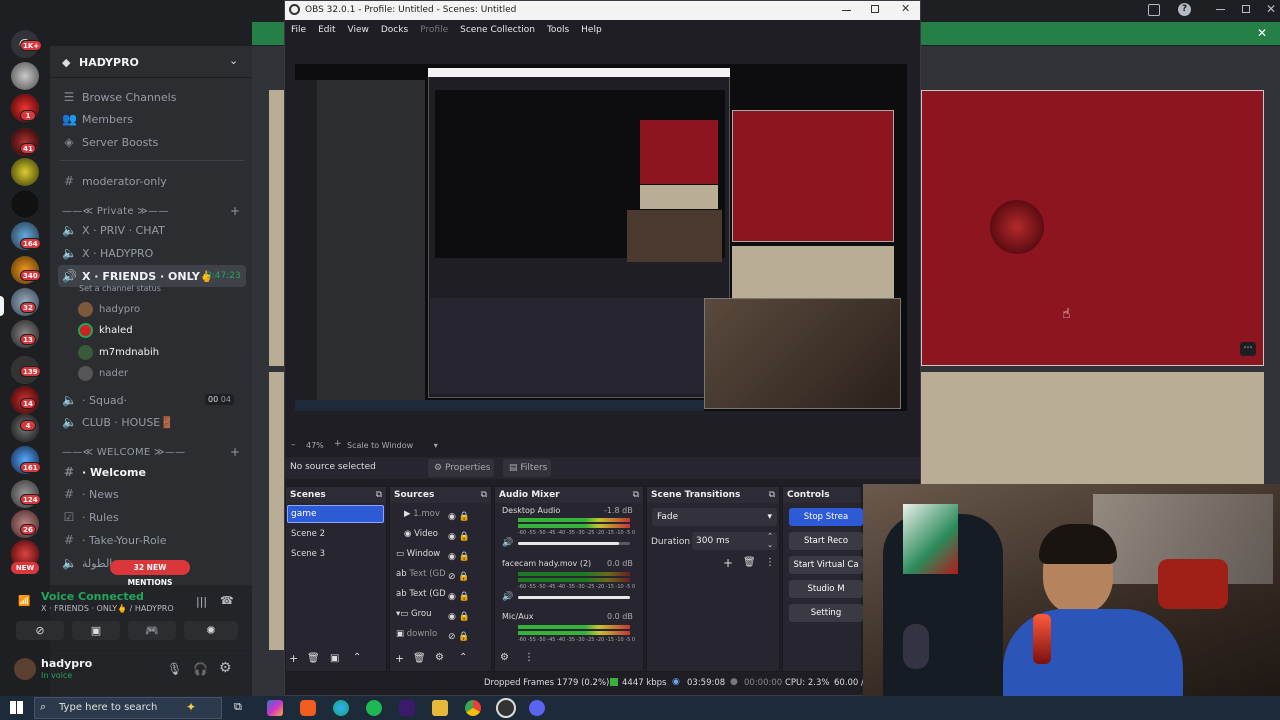 The height and width of the screenshot is (720, 1280). Describe the element at coordinates (507, 597) in the screenshot. I see `speaker-icon: 🔊` at that location.